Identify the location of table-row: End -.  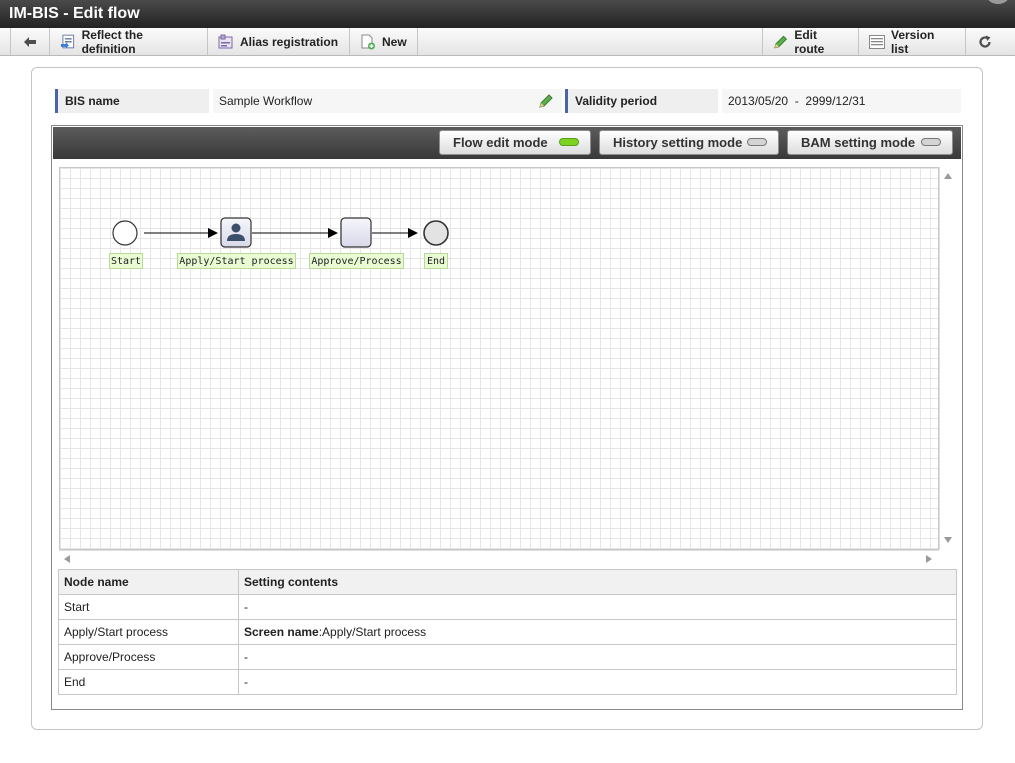
(507, 682).